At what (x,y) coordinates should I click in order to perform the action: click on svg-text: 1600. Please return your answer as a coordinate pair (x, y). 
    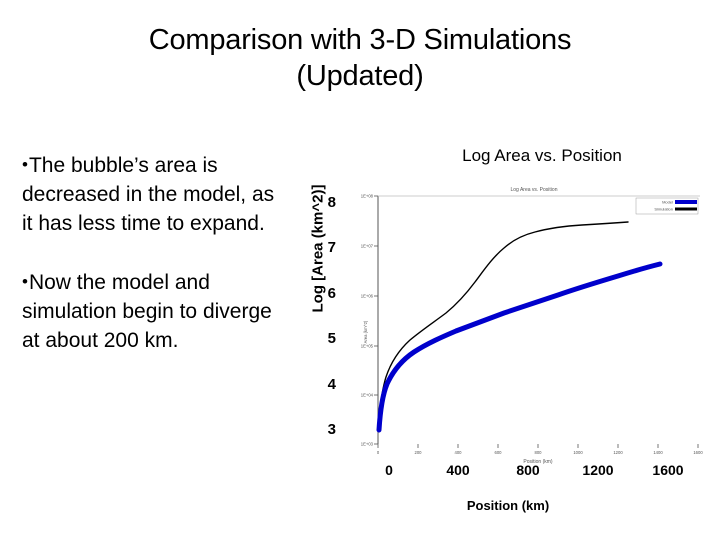
    Looking at the image, I should click on (698, 452).